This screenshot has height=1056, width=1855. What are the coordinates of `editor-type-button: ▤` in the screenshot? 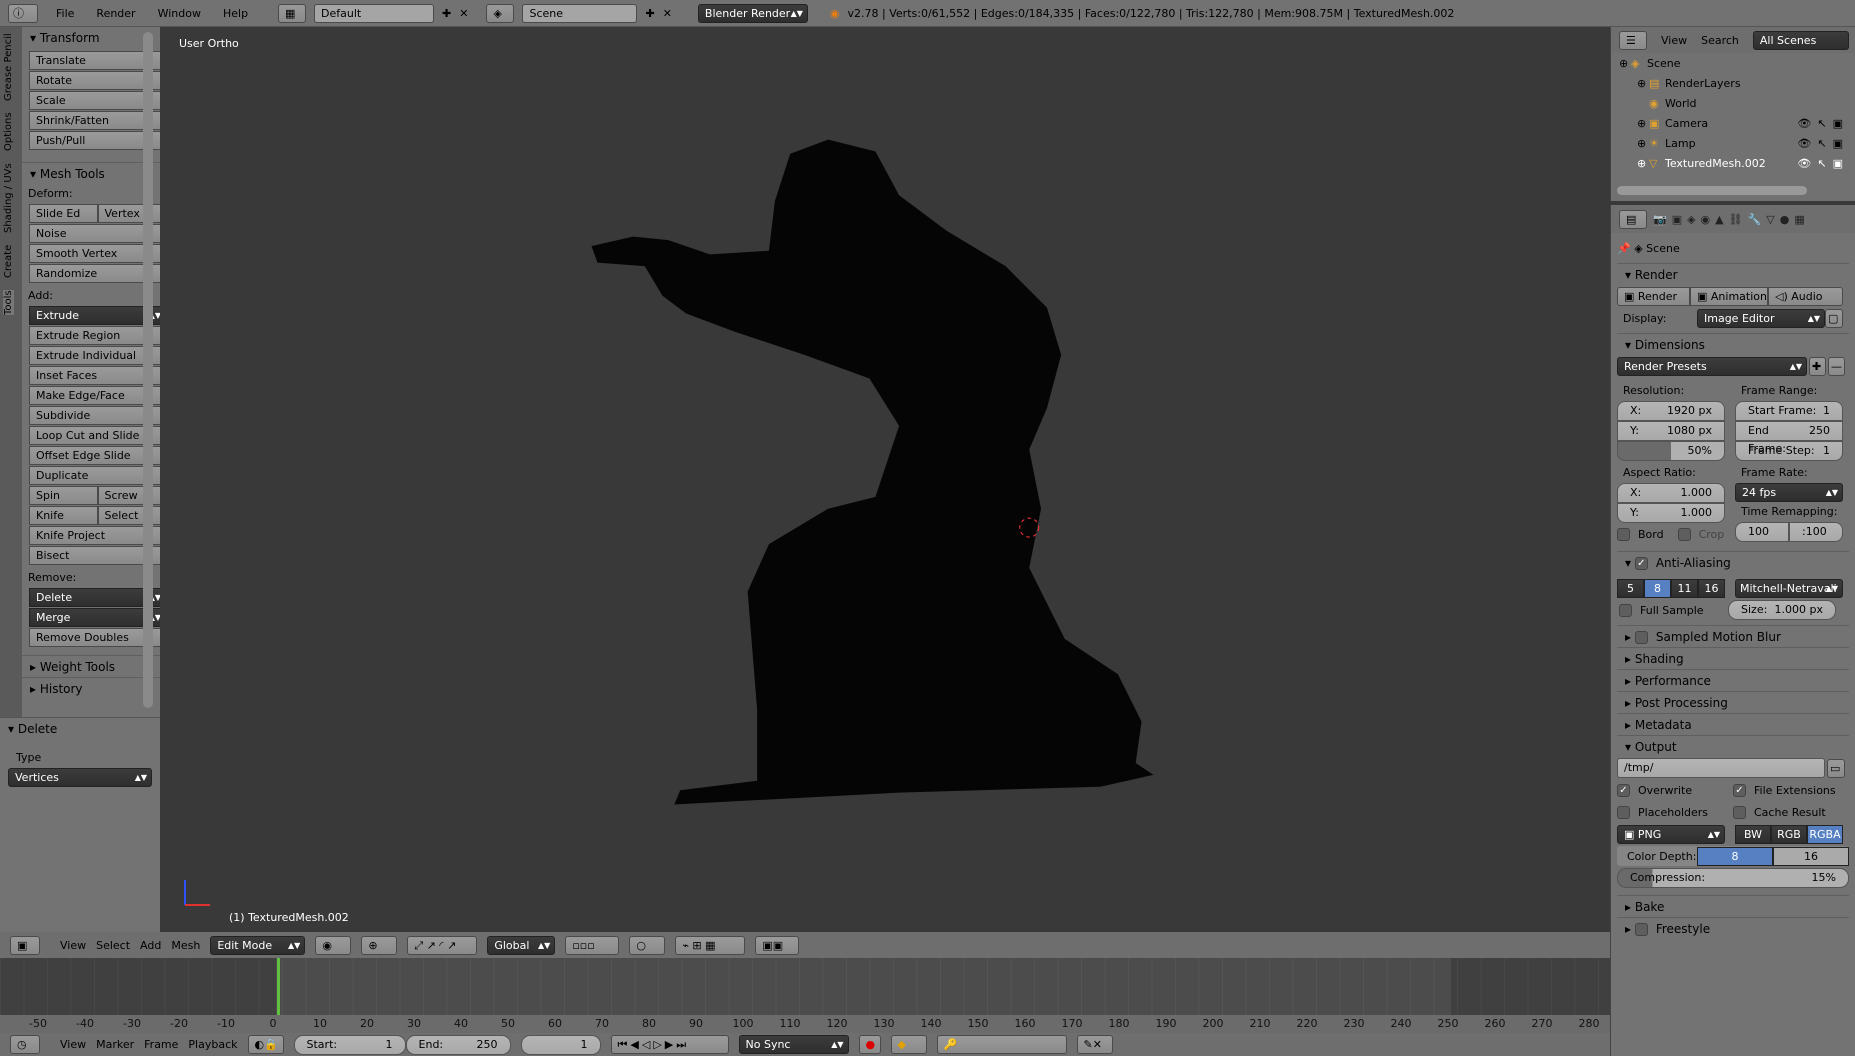 It's located at (1633, 219).